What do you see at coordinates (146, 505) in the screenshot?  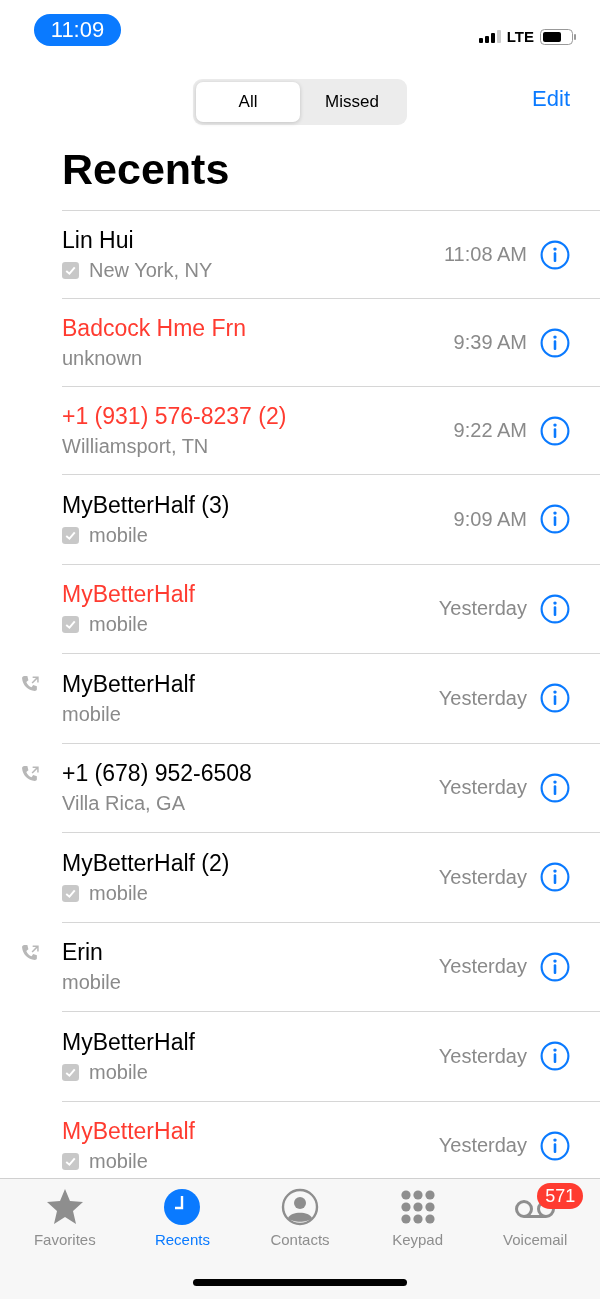 I see `caller-name: MyBetterHalf (3)` at bounding box center [146, 505].